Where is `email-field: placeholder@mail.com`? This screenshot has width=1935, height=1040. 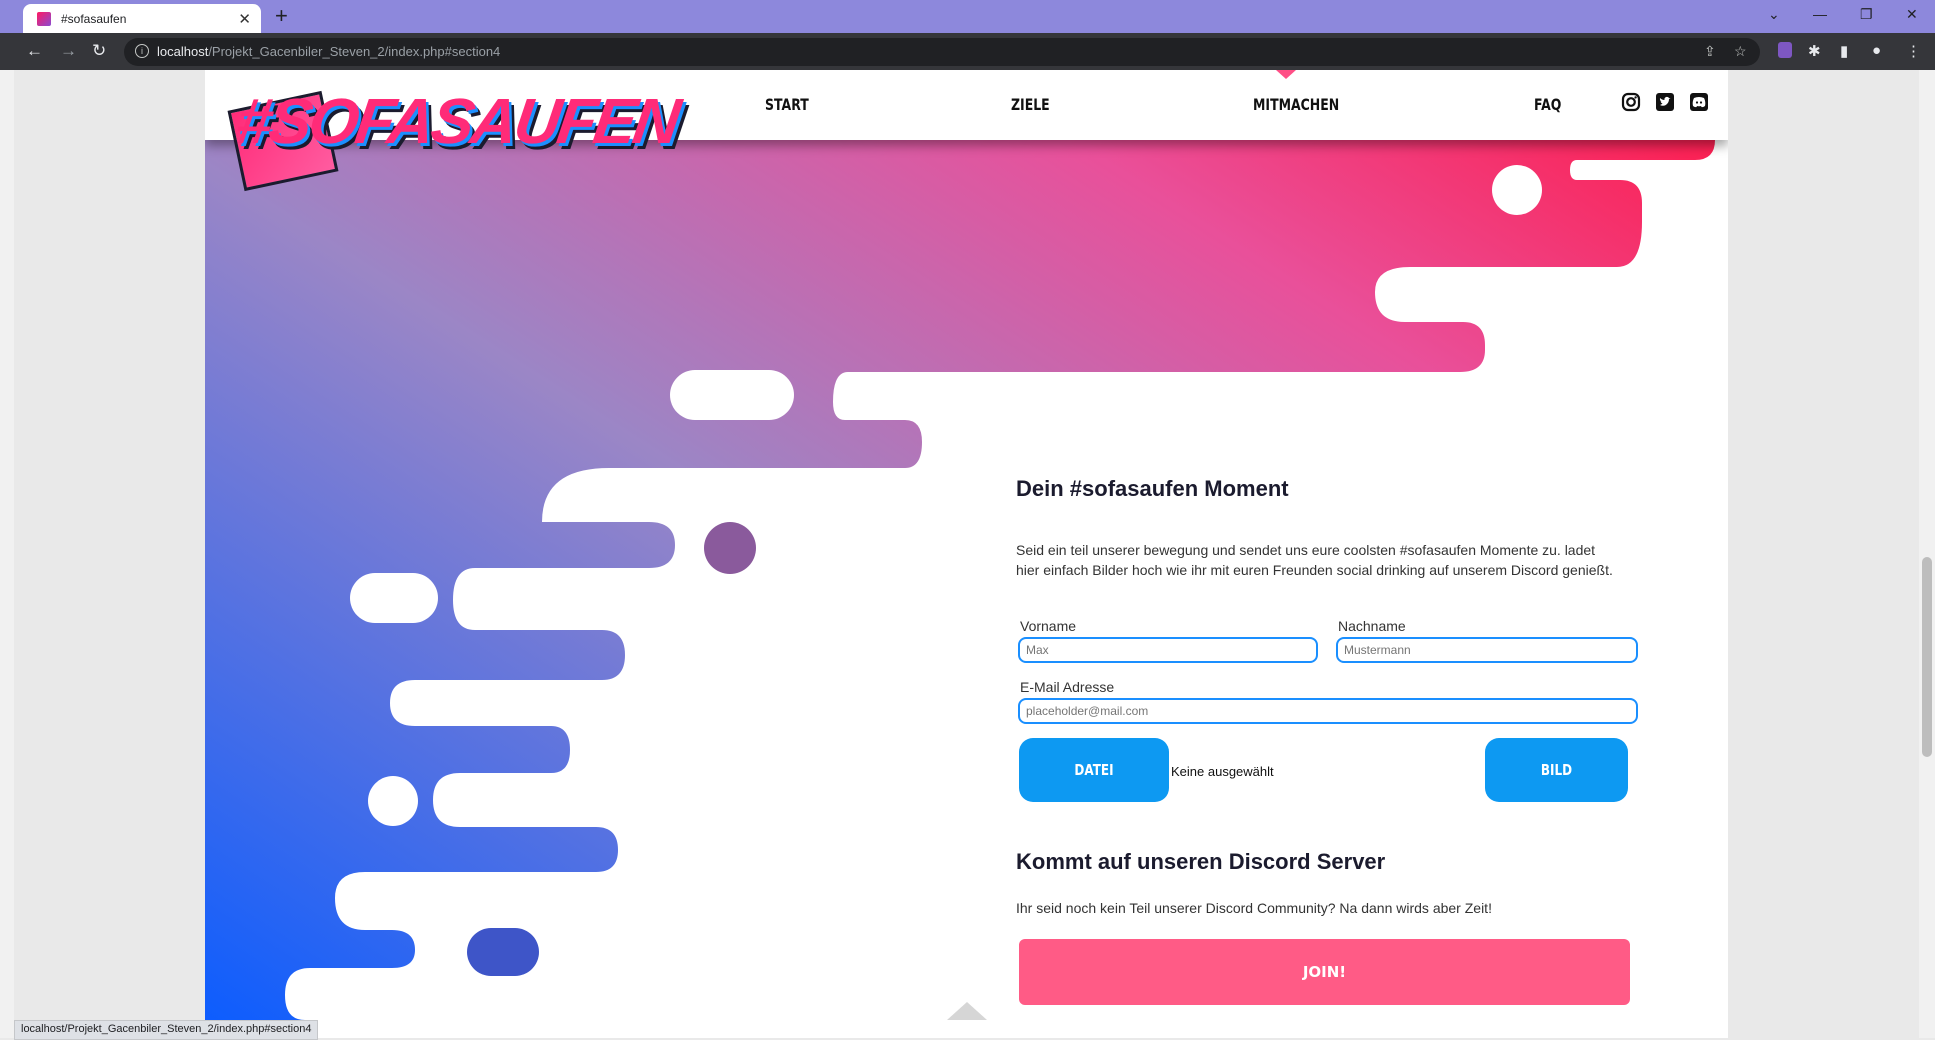
email-field: placeholder@mail.com is located at coordinates (1328, 711).